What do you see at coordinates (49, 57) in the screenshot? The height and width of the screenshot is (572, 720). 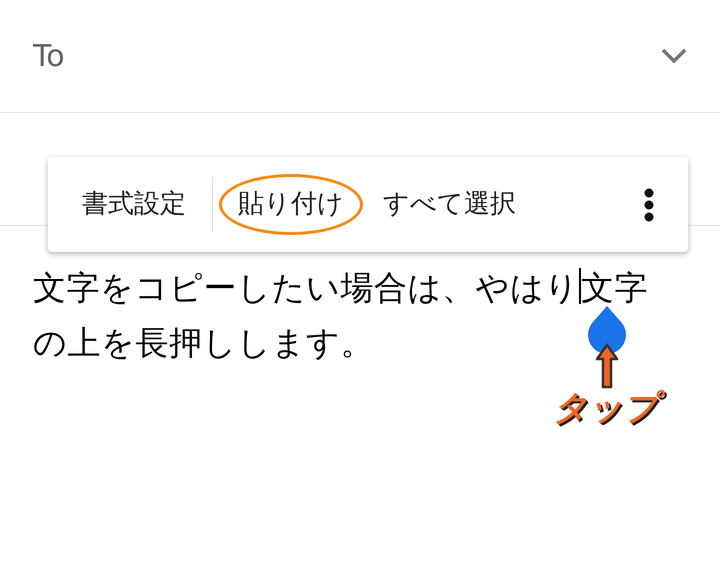 I see `to-label: To` at bounding box center [49, 57].